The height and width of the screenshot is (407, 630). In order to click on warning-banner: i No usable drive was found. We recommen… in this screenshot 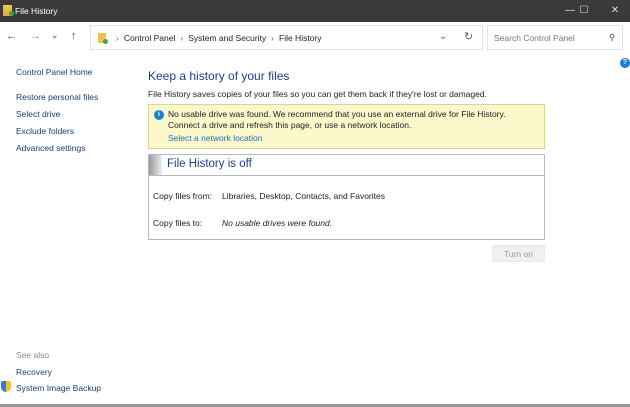, I will do `click(346, 126)`.